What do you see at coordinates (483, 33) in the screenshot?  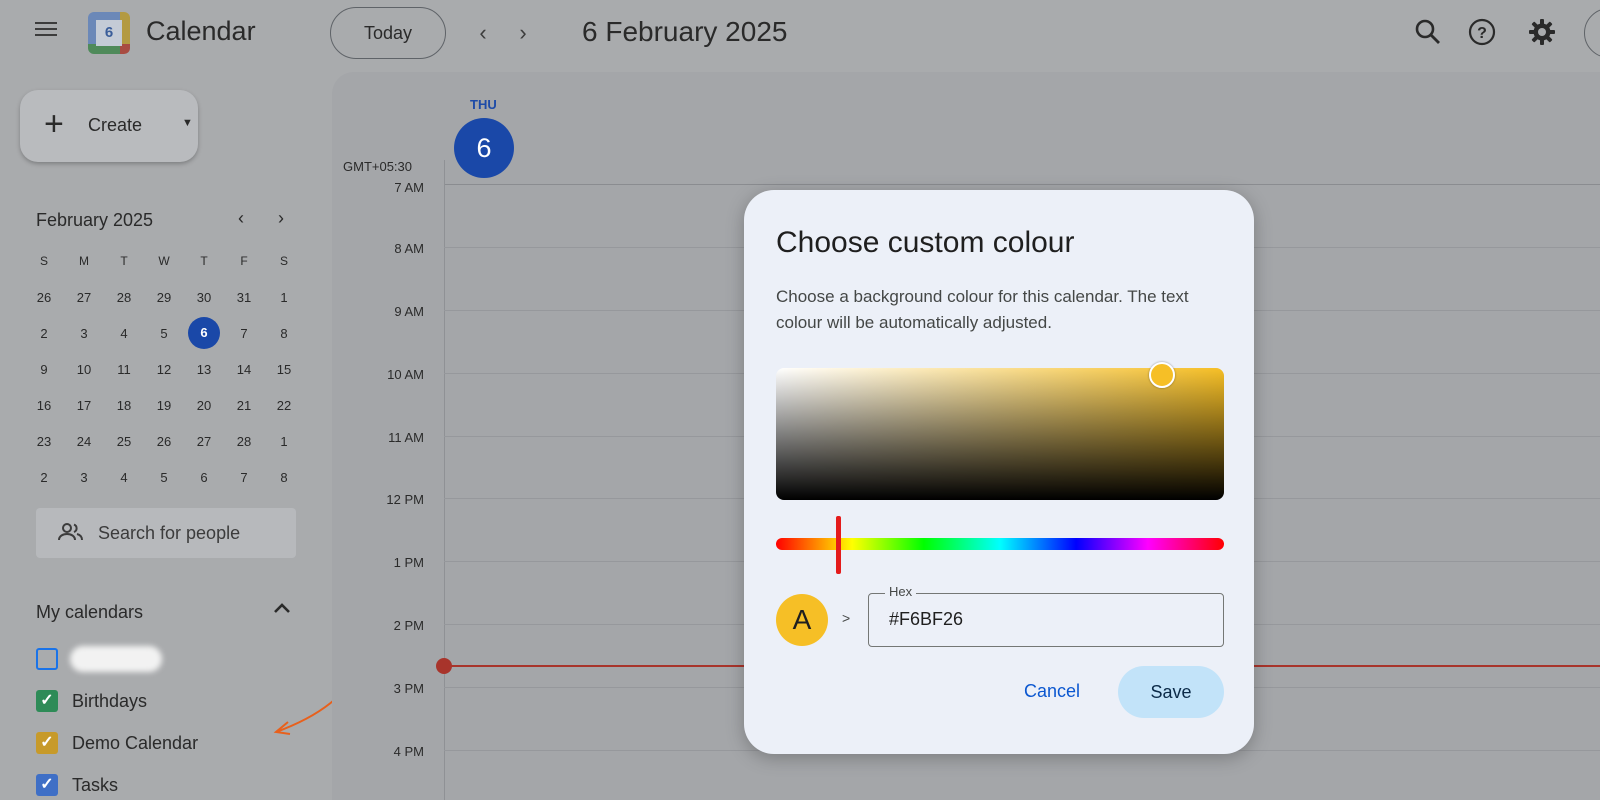 I see `previous-day-button: ‹` at bounding box center [483, 33].